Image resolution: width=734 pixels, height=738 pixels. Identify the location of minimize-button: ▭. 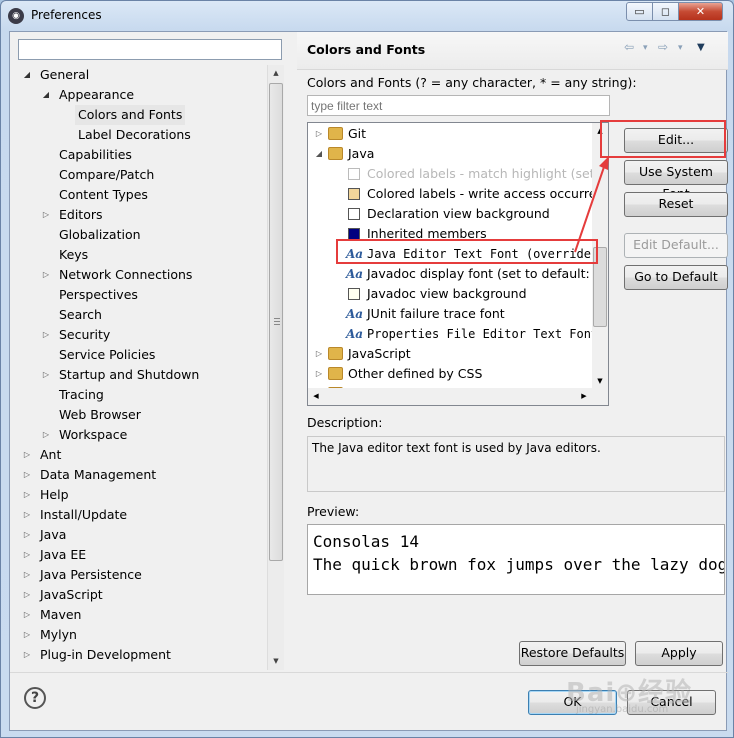
(639, 11).